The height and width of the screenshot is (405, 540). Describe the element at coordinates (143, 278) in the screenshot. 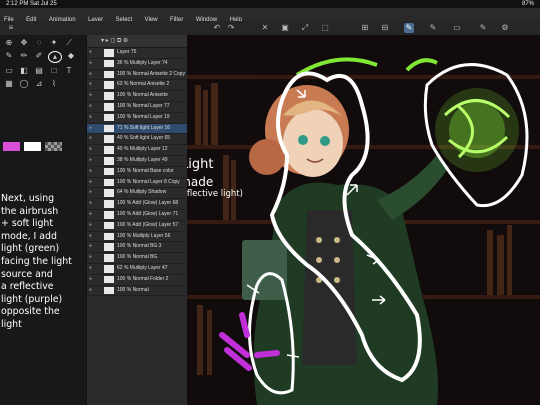

I see `layer-label: 100 % Normal Folder 2` at that location.